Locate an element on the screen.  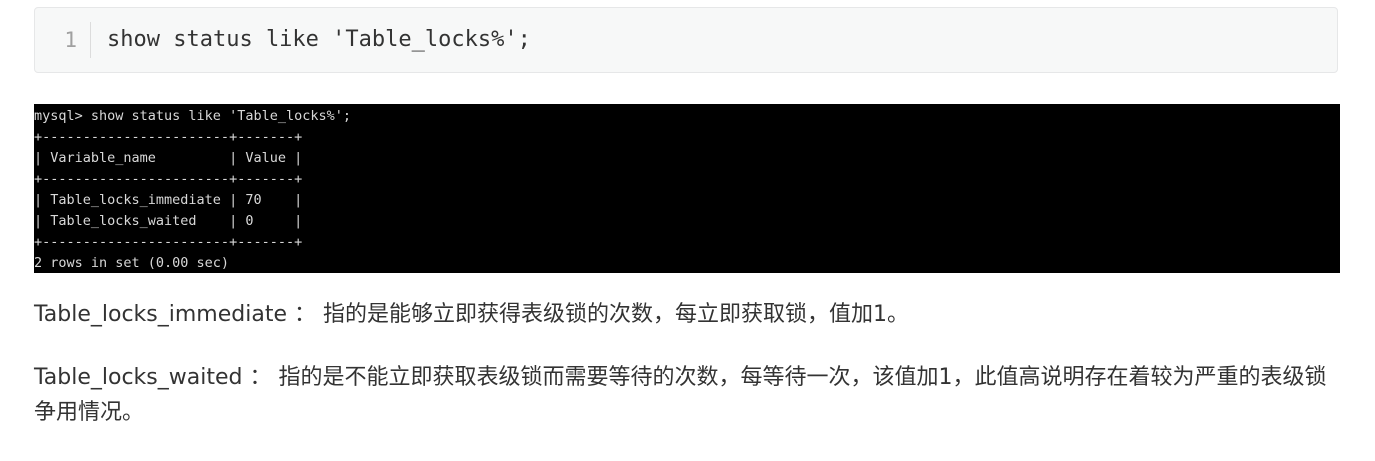
code-block: 1 show status like 'Table_locks%'; is located at coordinates (686, 40).